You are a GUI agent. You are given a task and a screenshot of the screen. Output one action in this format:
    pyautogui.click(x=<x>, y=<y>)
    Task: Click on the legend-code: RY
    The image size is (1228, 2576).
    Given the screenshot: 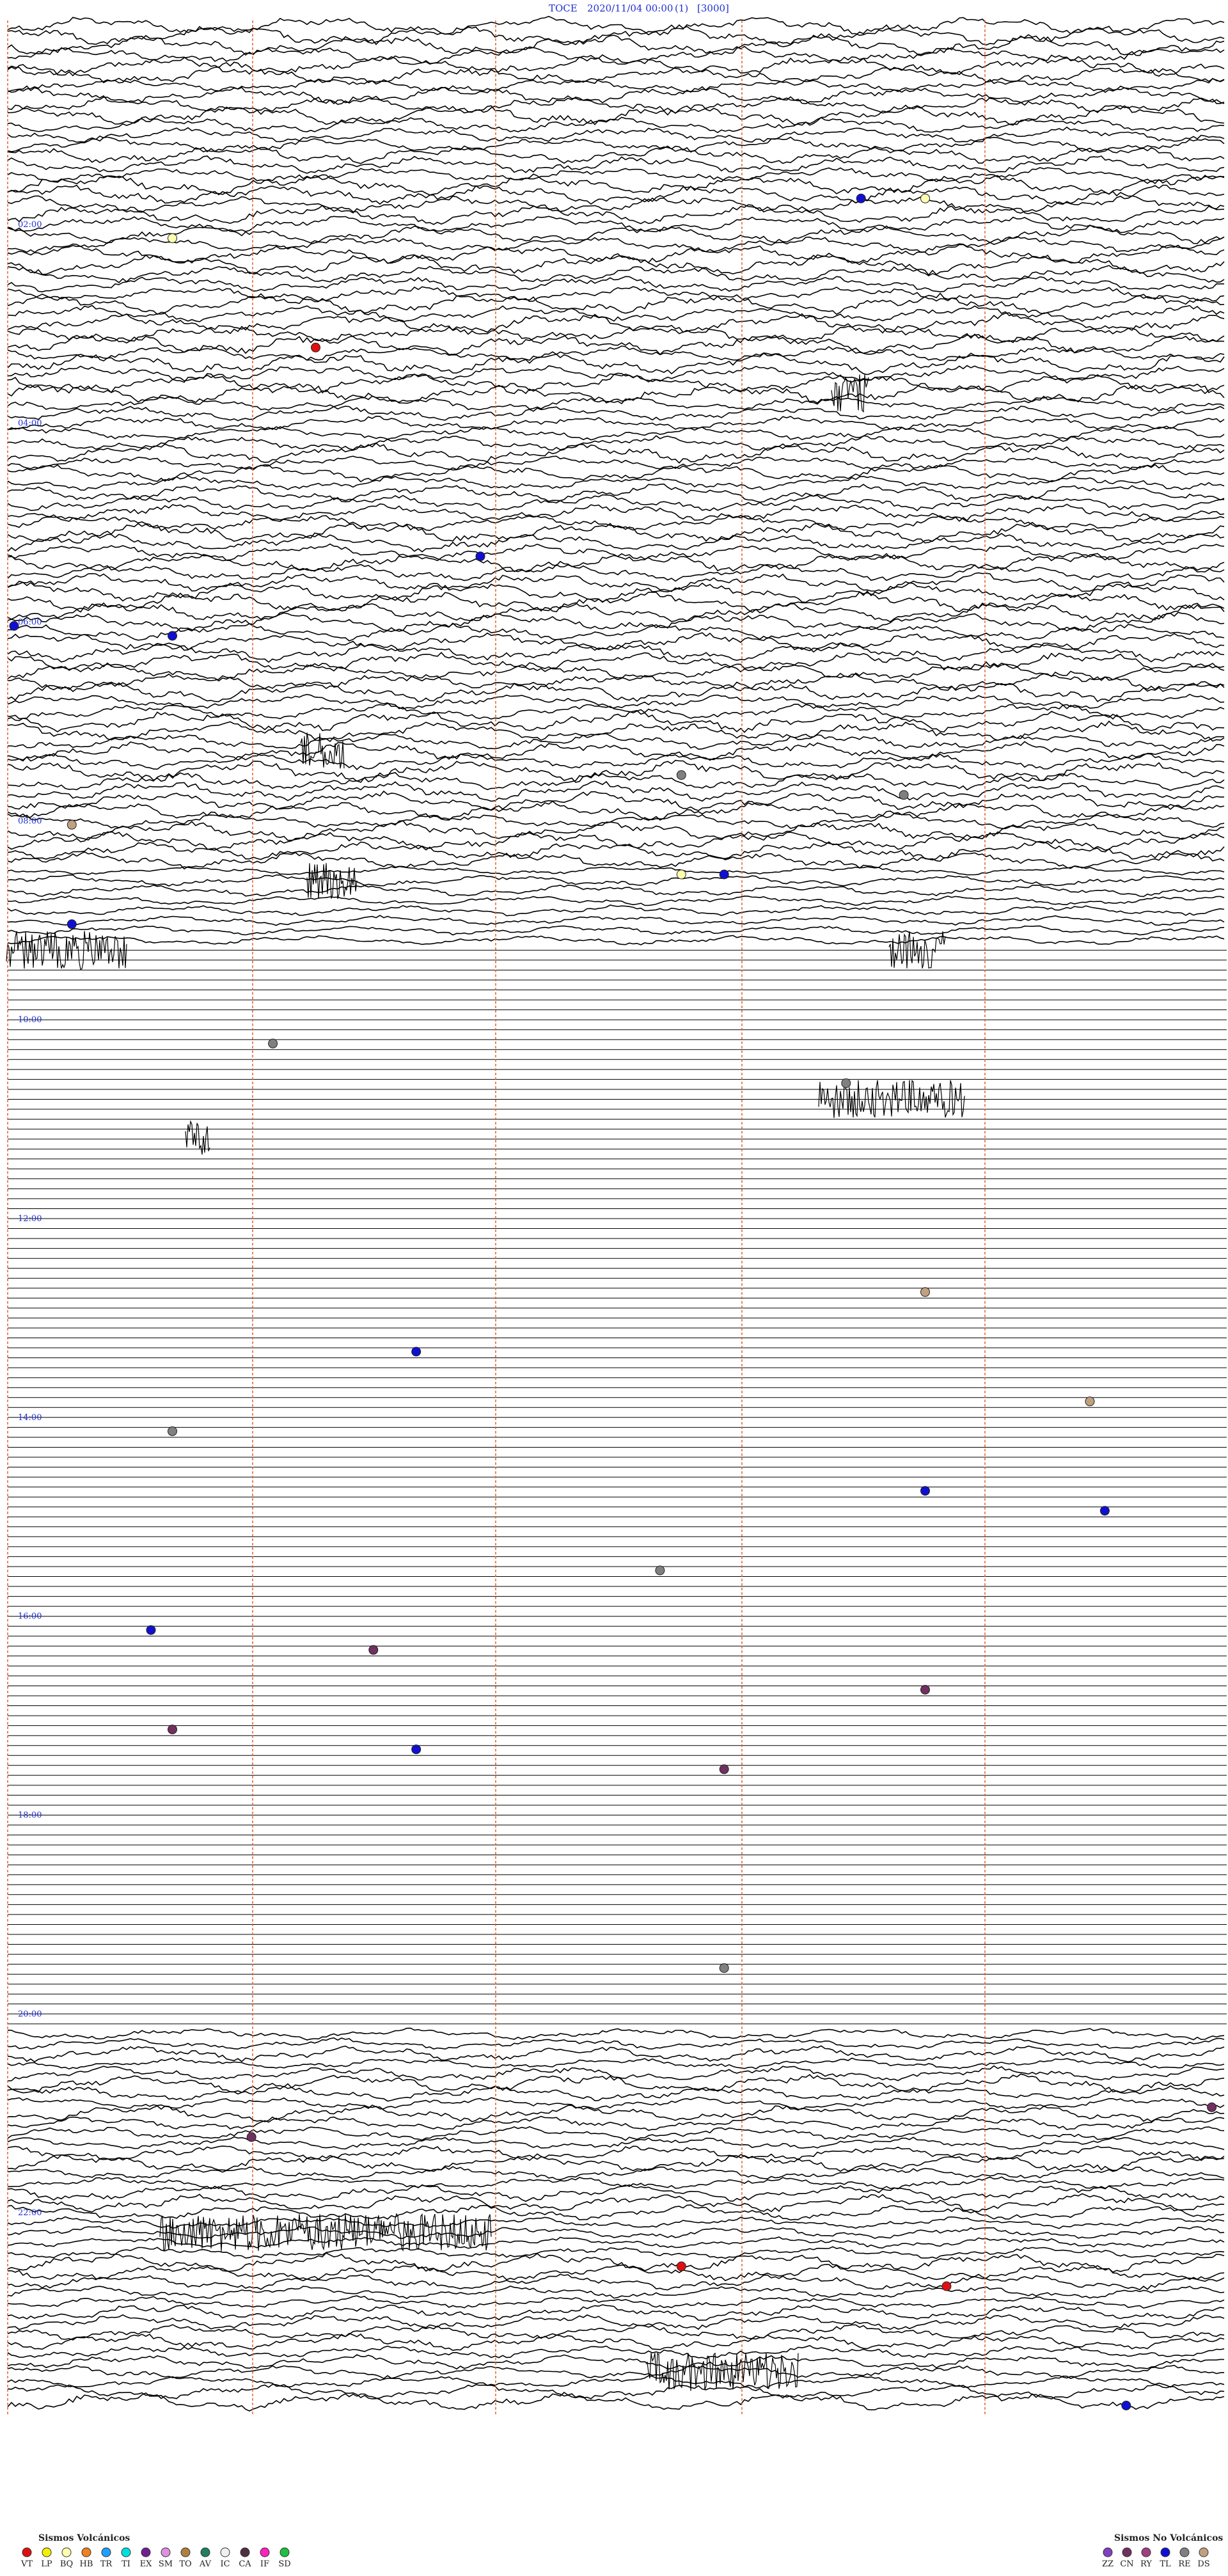 What is the action you would take?
    pyautogui.click(x=1146, y=2564)
    